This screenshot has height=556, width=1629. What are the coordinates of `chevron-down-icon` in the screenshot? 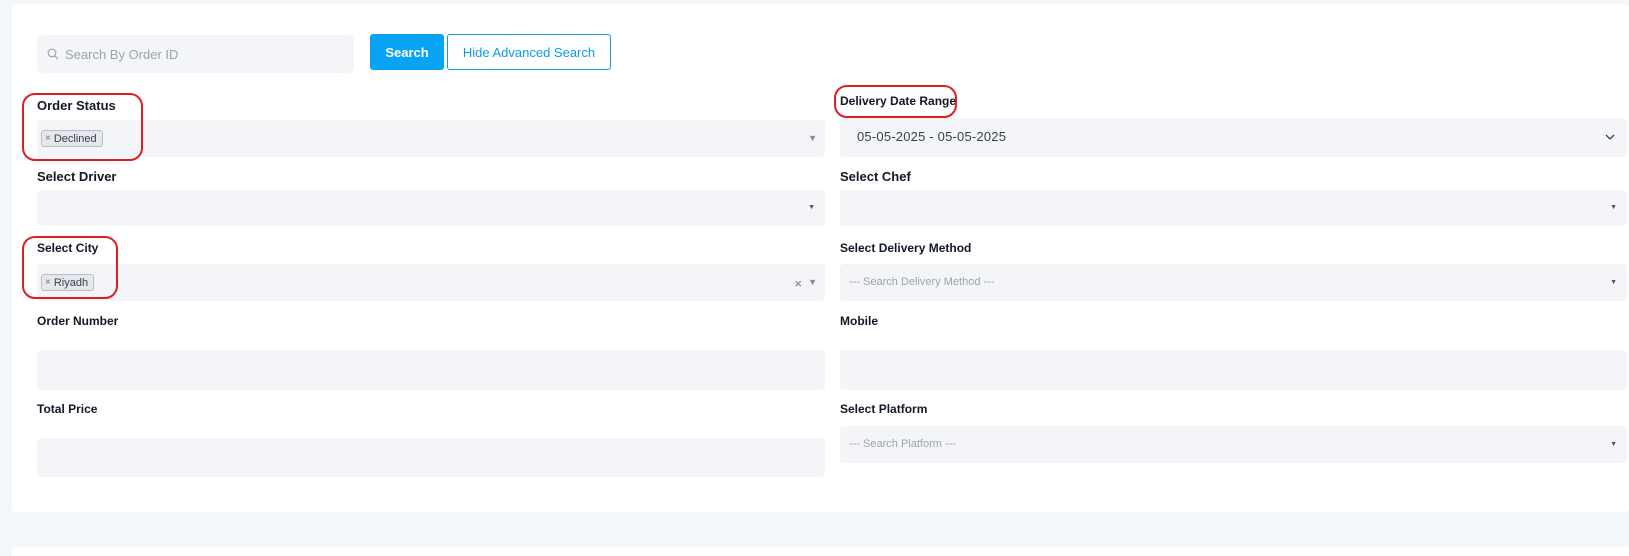 It's located at (1610, 137).